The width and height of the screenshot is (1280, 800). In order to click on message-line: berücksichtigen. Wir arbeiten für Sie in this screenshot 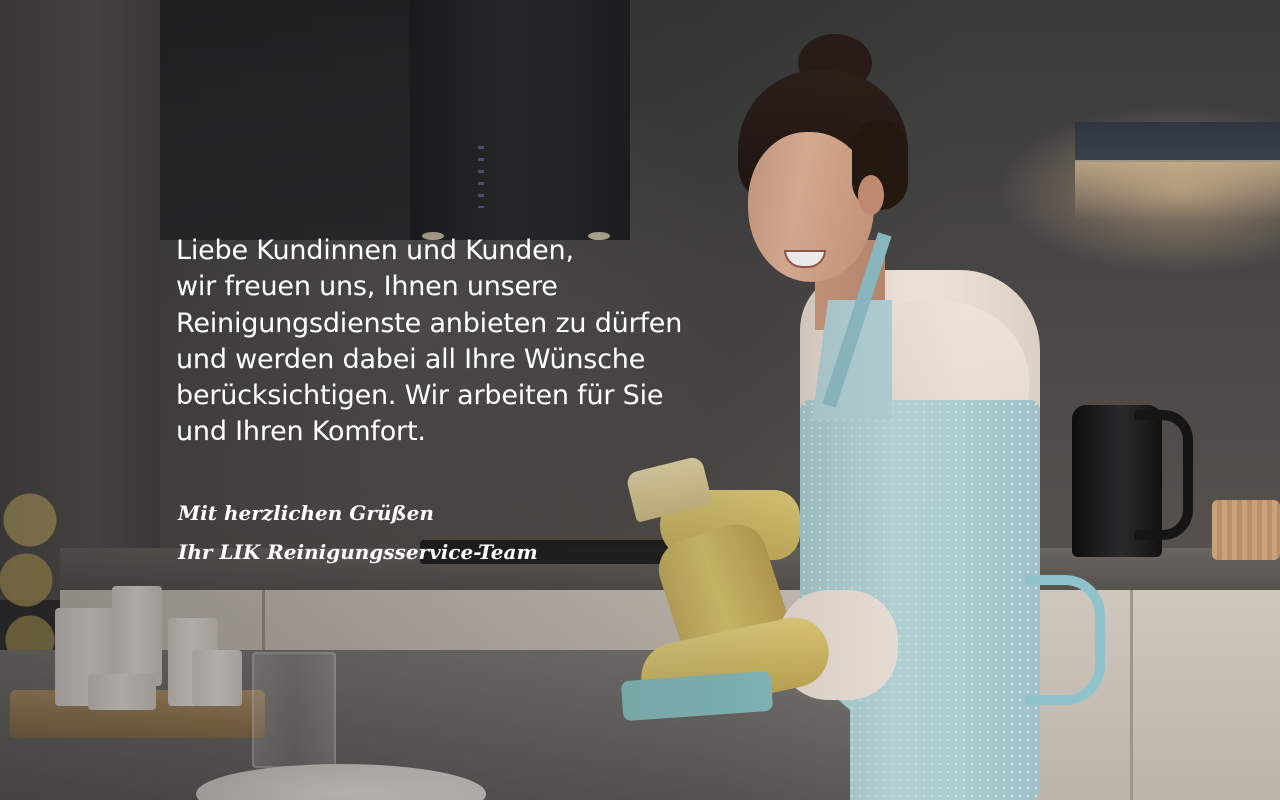, I will do `click(420, 396)`.